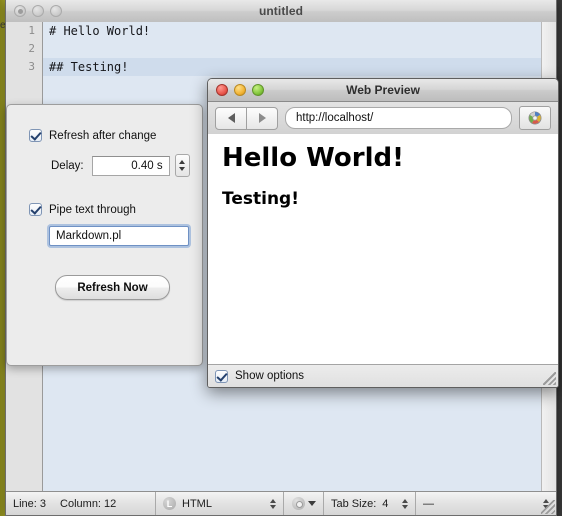  Describe the element at coordinates (549, 378) in the screenshot. I see `web-preview-resize-grip` at that location.